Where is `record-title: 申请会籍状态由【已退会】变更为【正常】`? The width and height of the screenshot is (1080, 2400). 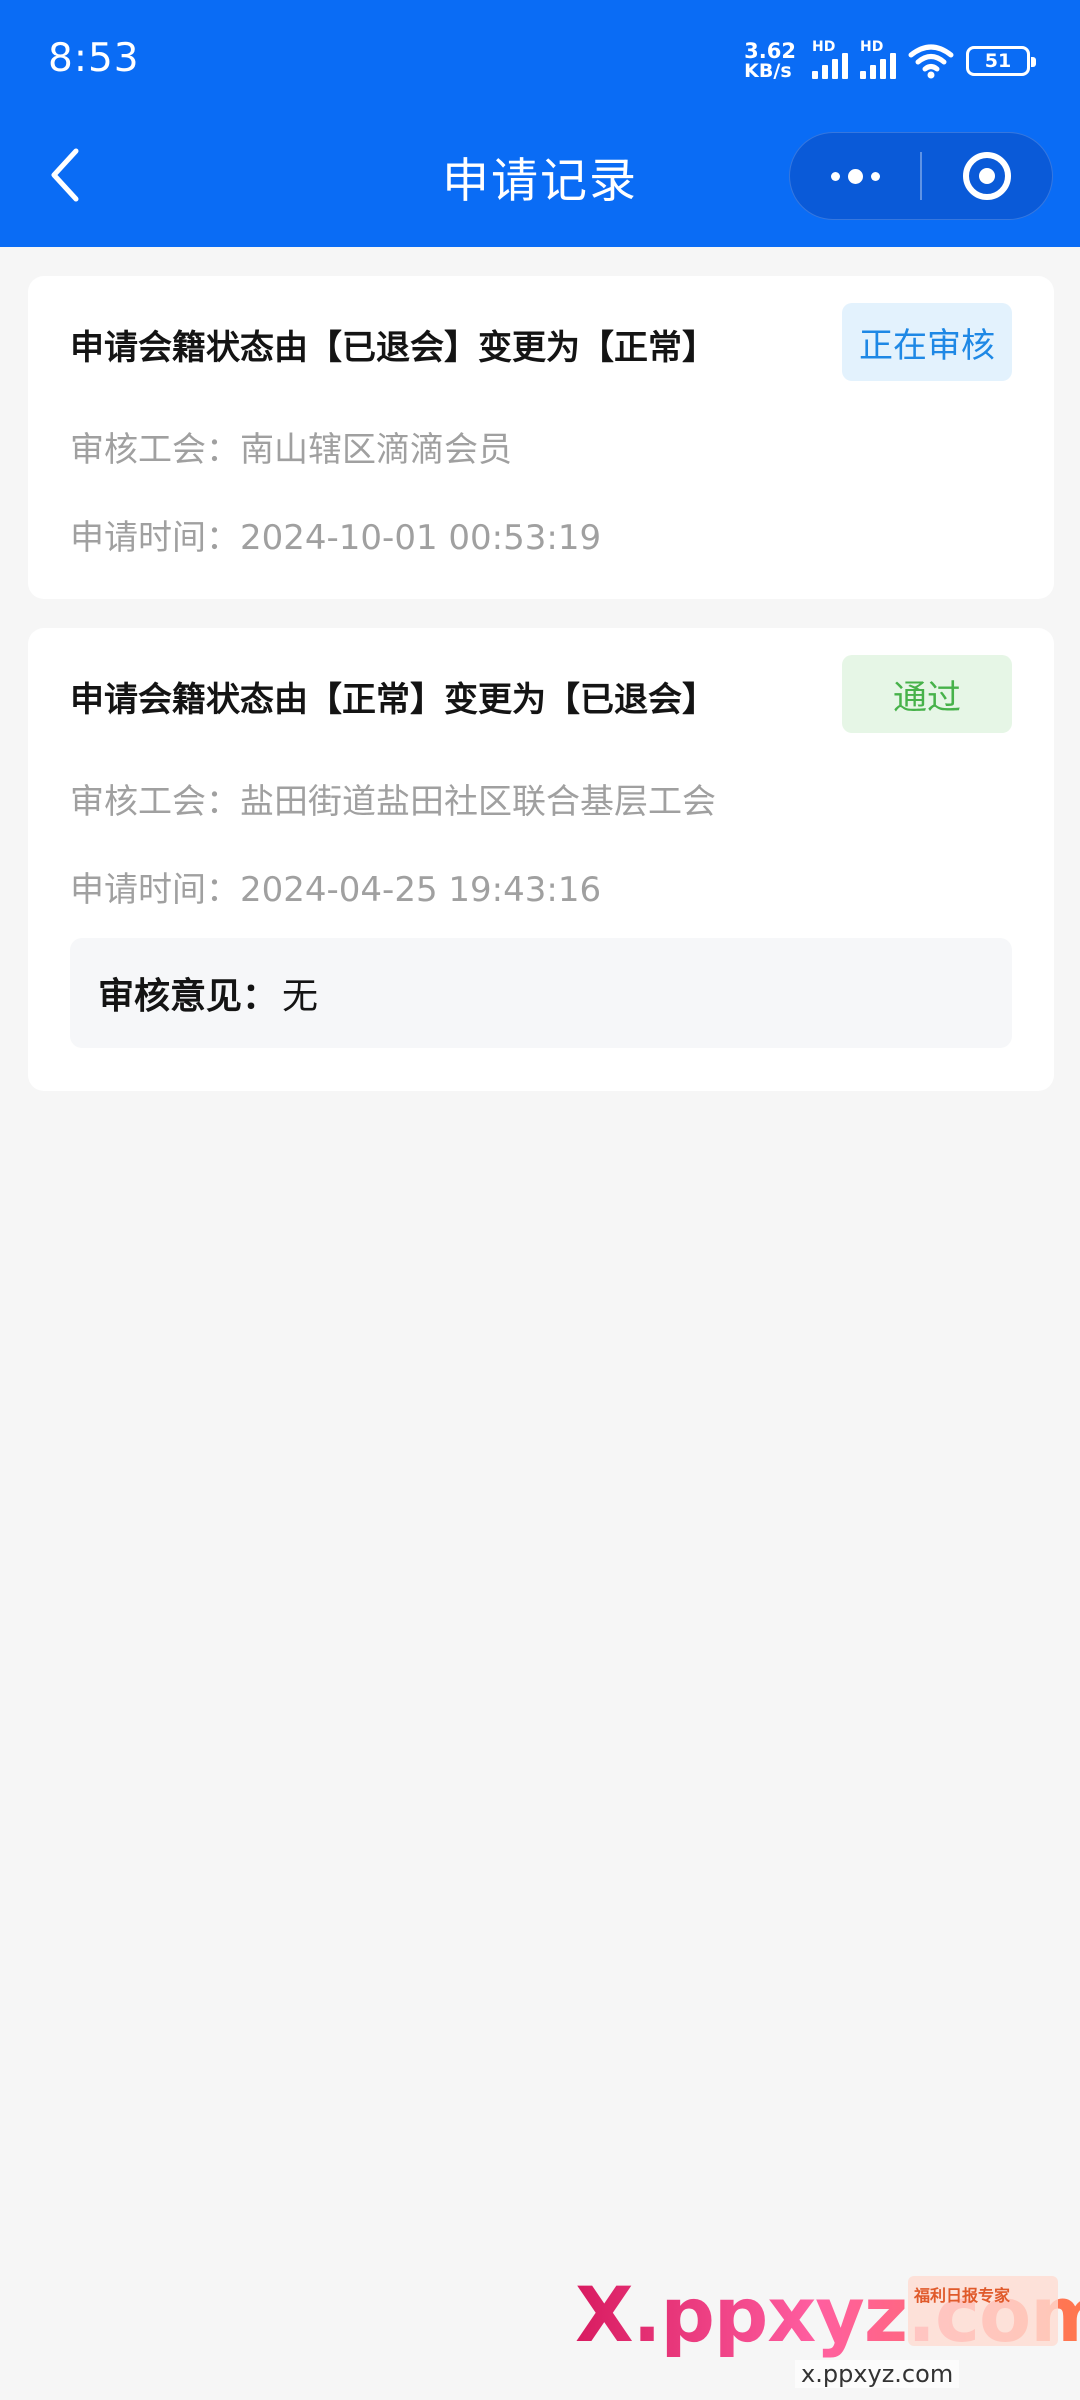
record-title: 申请会籍状态由【已退会】变更为【正常】 is located at coordinates (393, 348).